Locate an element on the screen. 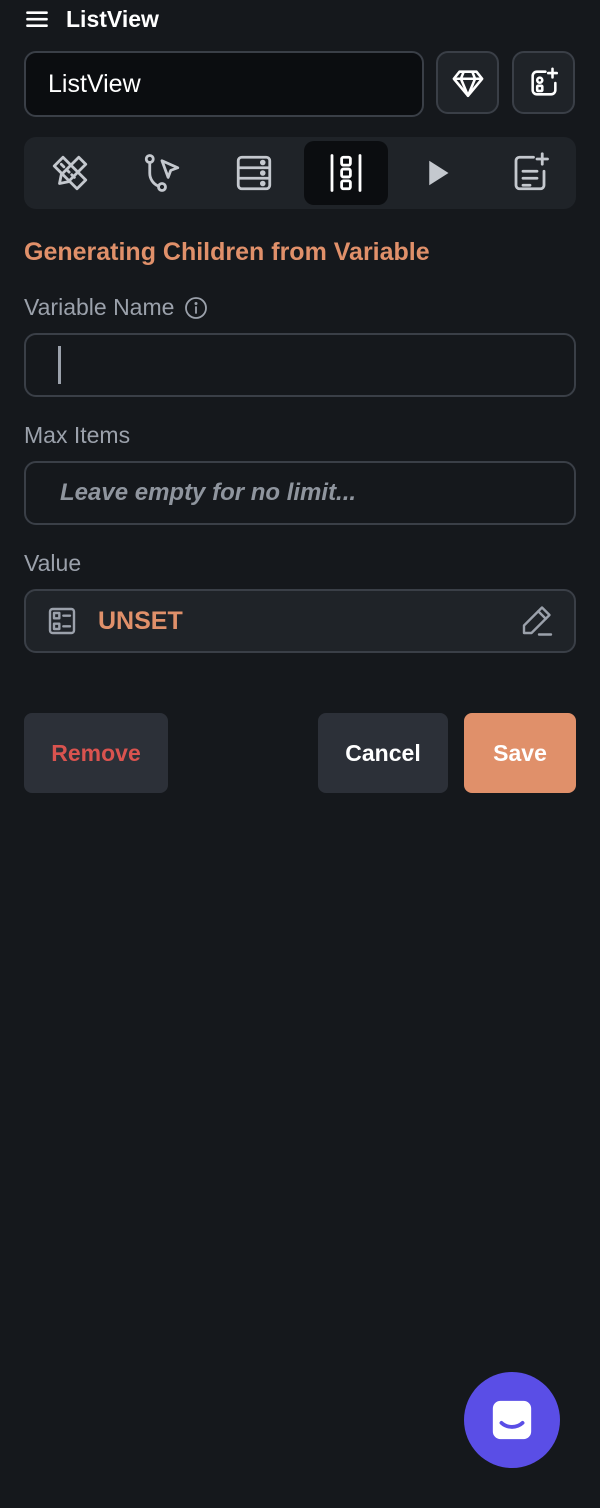 This screenshot has height=1508, width=600. tab-actions is located at coordinates (162, 173).